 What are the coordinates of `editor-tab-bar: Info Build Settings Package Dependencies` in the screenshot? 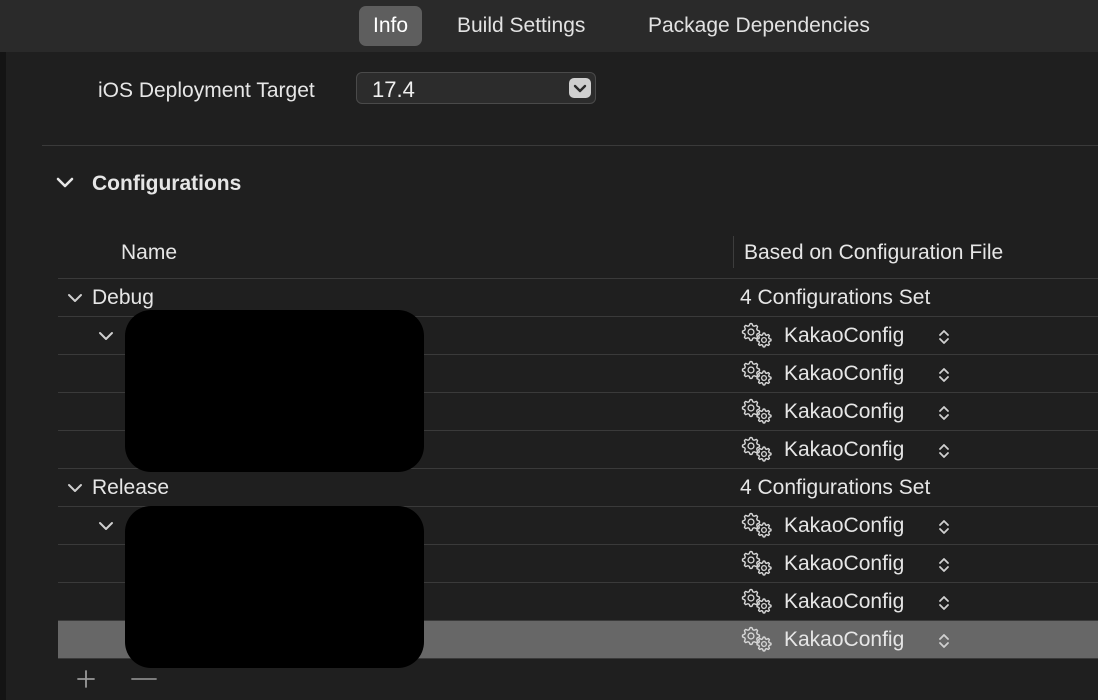 It's located at (549, 26).